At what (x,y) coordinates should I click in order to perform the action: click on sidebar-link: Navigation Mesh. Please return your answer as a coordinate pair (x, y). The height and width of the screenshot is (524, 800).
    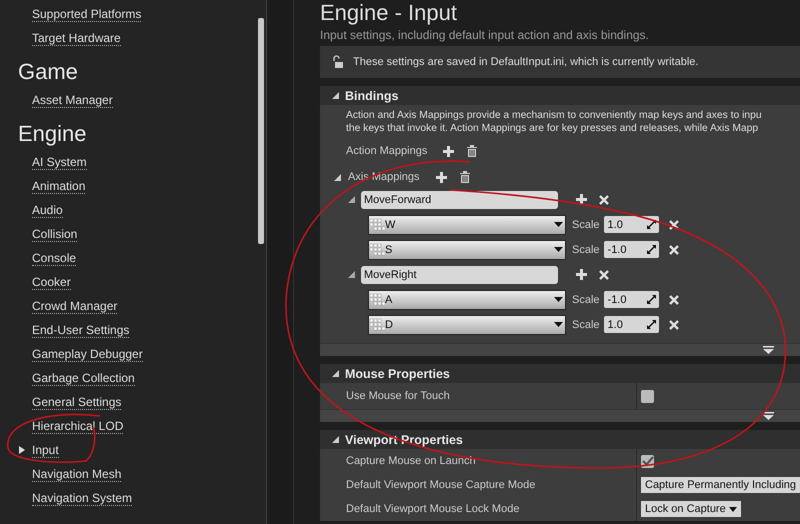
    Looking at the image, I should click on (77, 474).